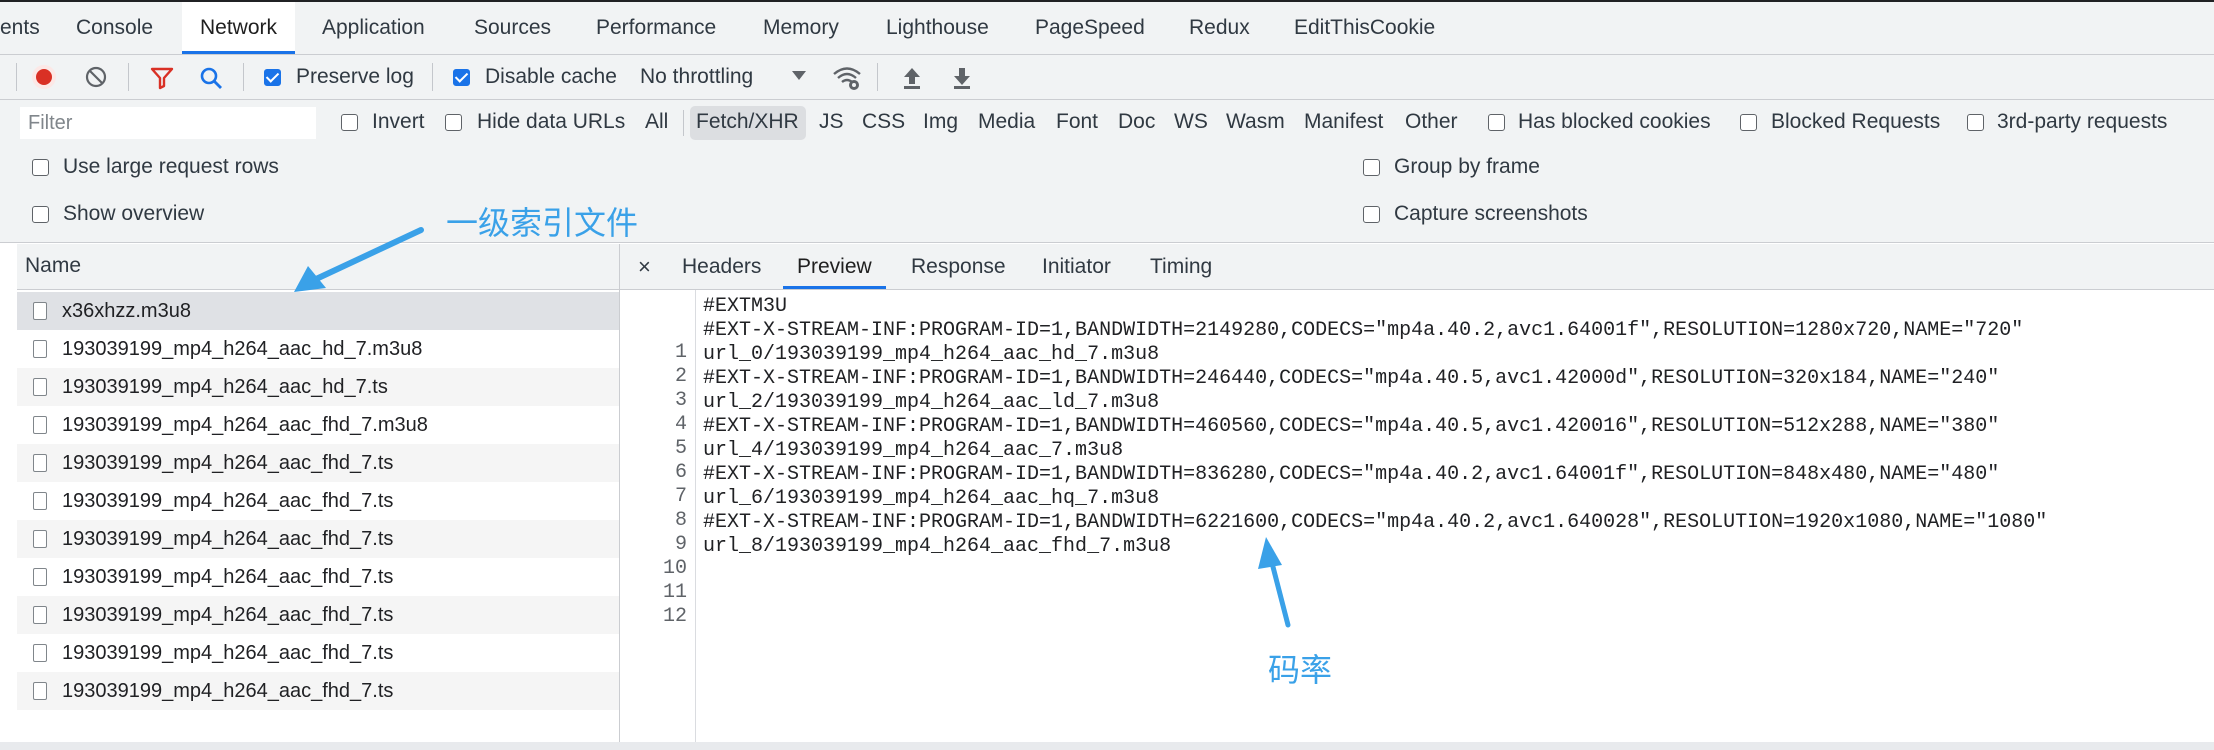  Describe the element at coordinates (2082, 122) in the screenshot. I see `third-party-label: 3rd-party requests` at that location.